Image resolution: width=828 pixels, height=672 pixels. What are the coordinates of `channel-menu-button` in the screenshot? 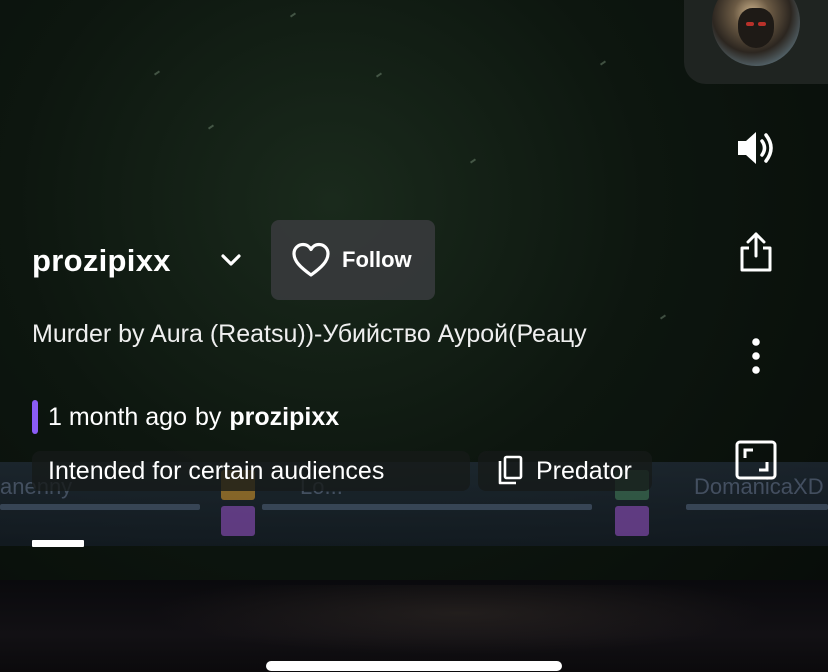 It's located at (231, 260).